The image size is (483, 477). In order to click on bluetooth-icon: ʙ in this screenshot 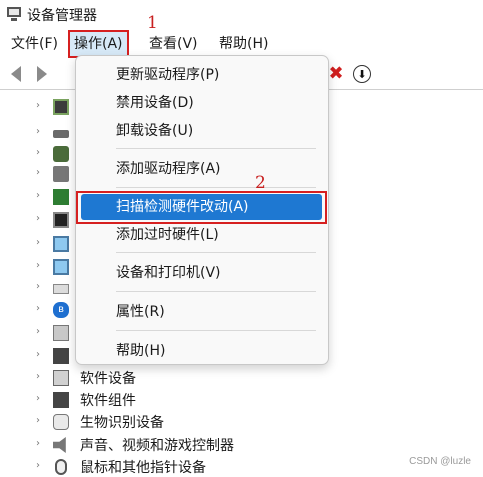, I will do `click(61, 310)`.